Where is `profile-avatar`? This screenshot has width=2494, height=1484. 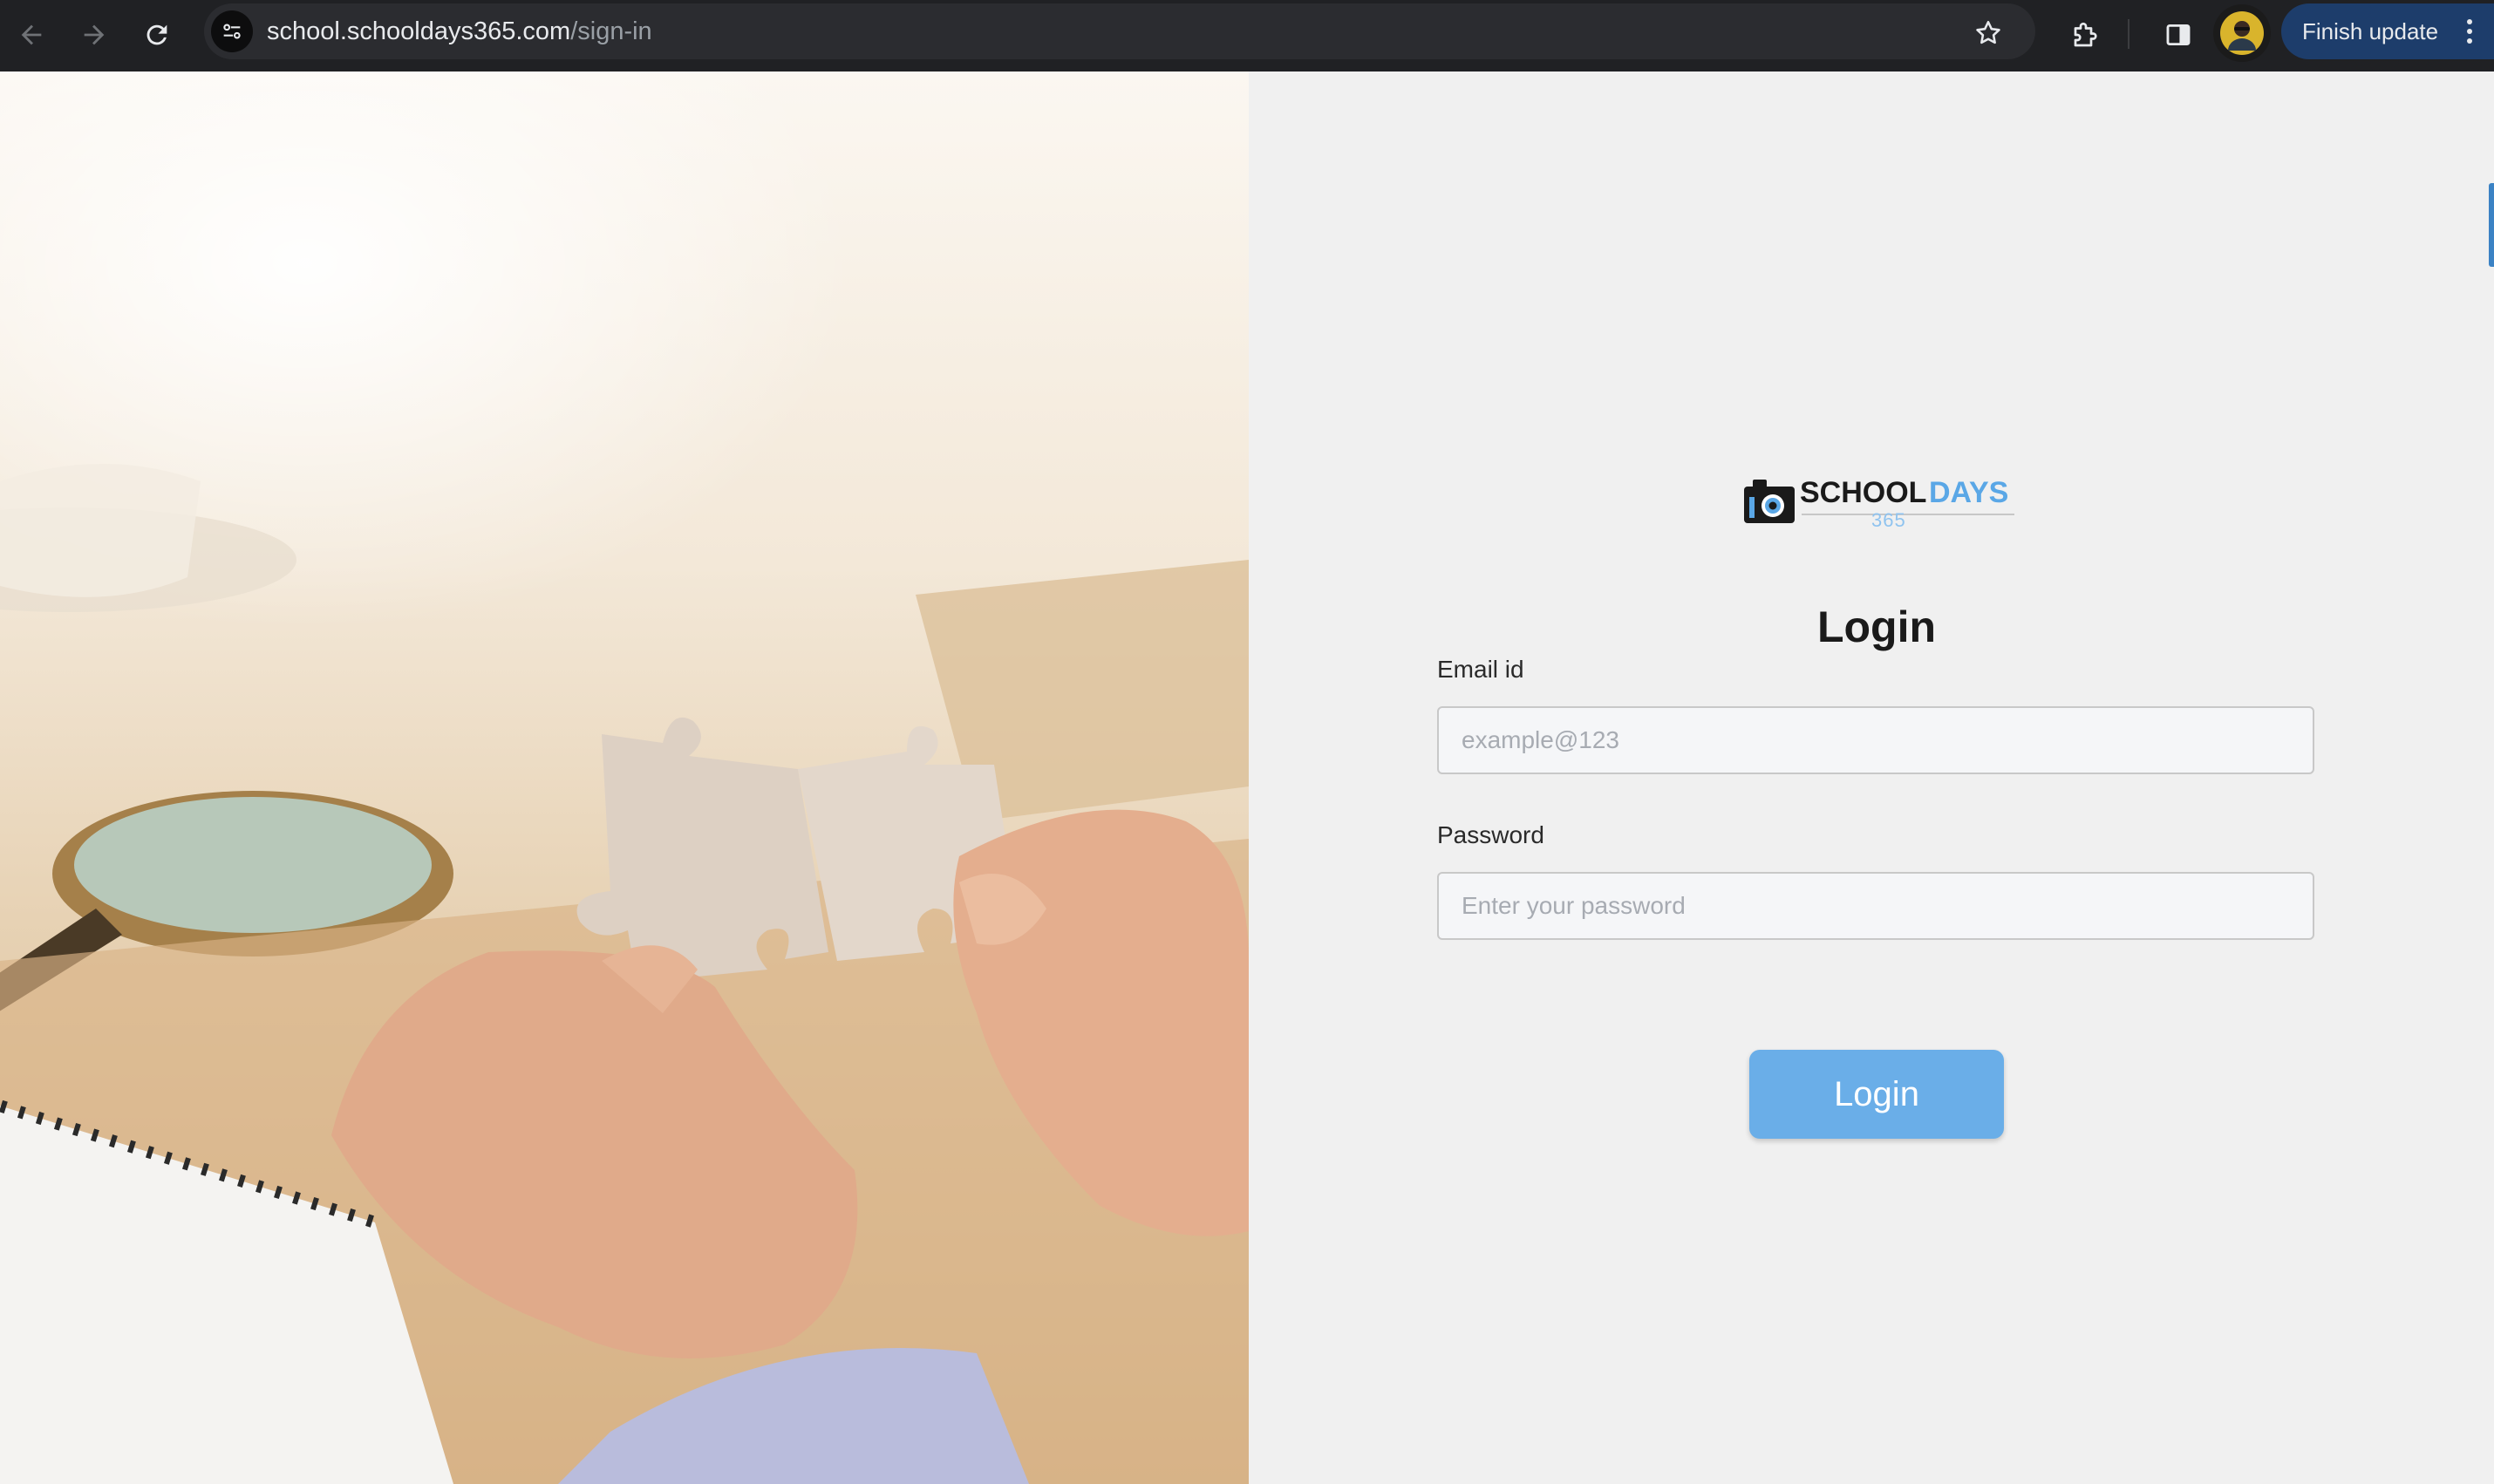 profile-avatar is located at coordinates (2242, 33).